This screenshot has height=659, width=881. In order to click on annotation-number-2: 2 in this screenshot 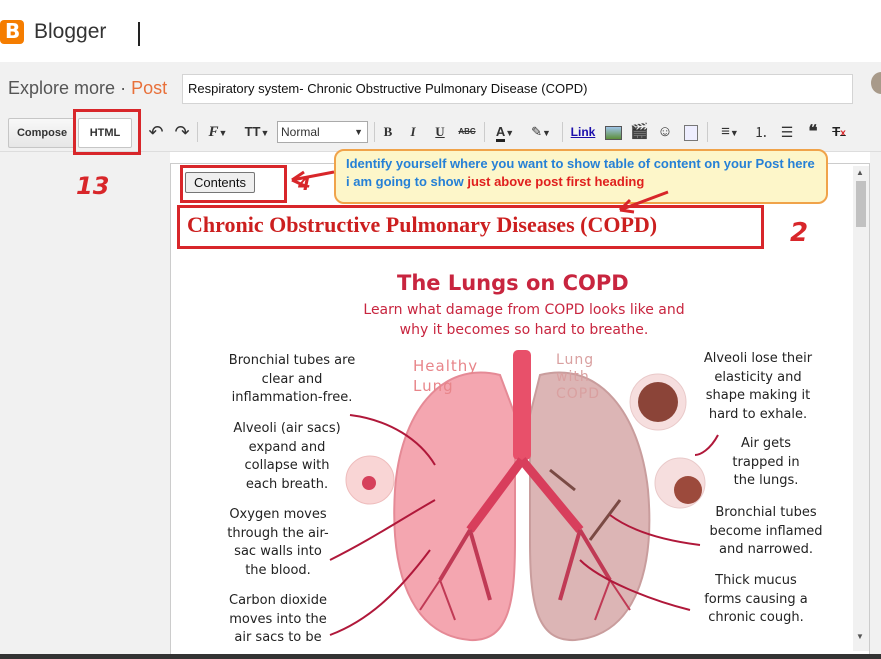, I will do `click(799, 233)`.